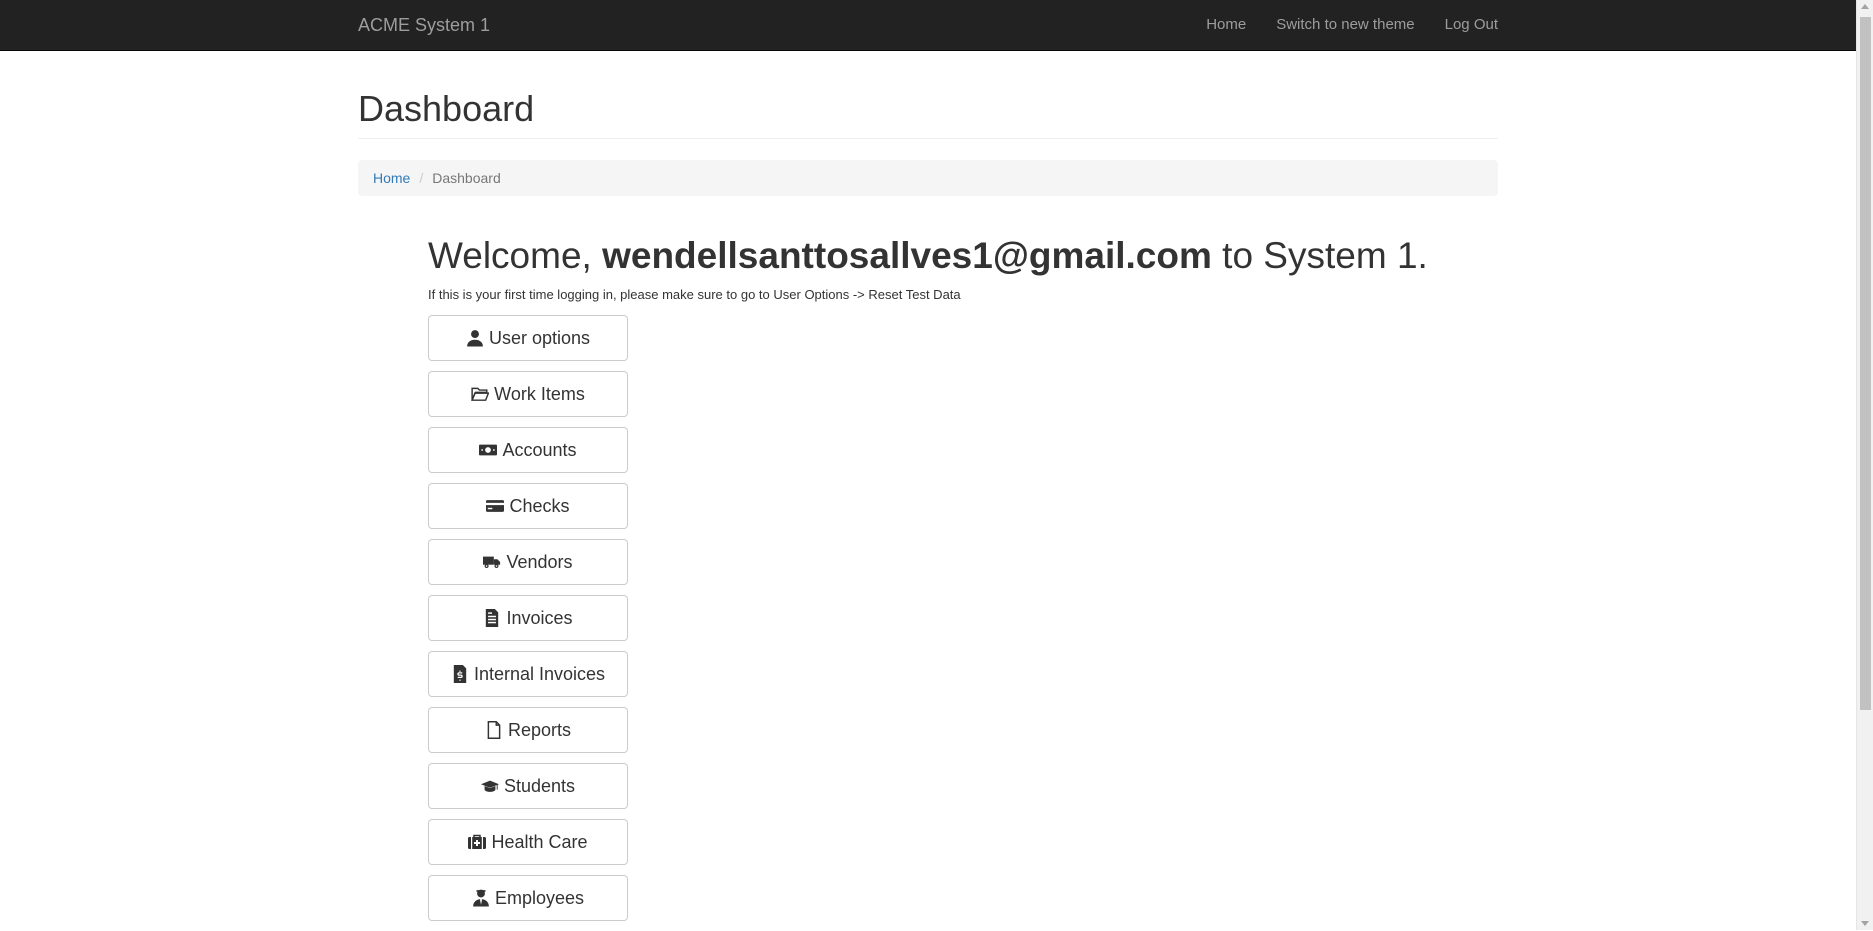  I want to click on employees-button: Employees, so click(528, 898).